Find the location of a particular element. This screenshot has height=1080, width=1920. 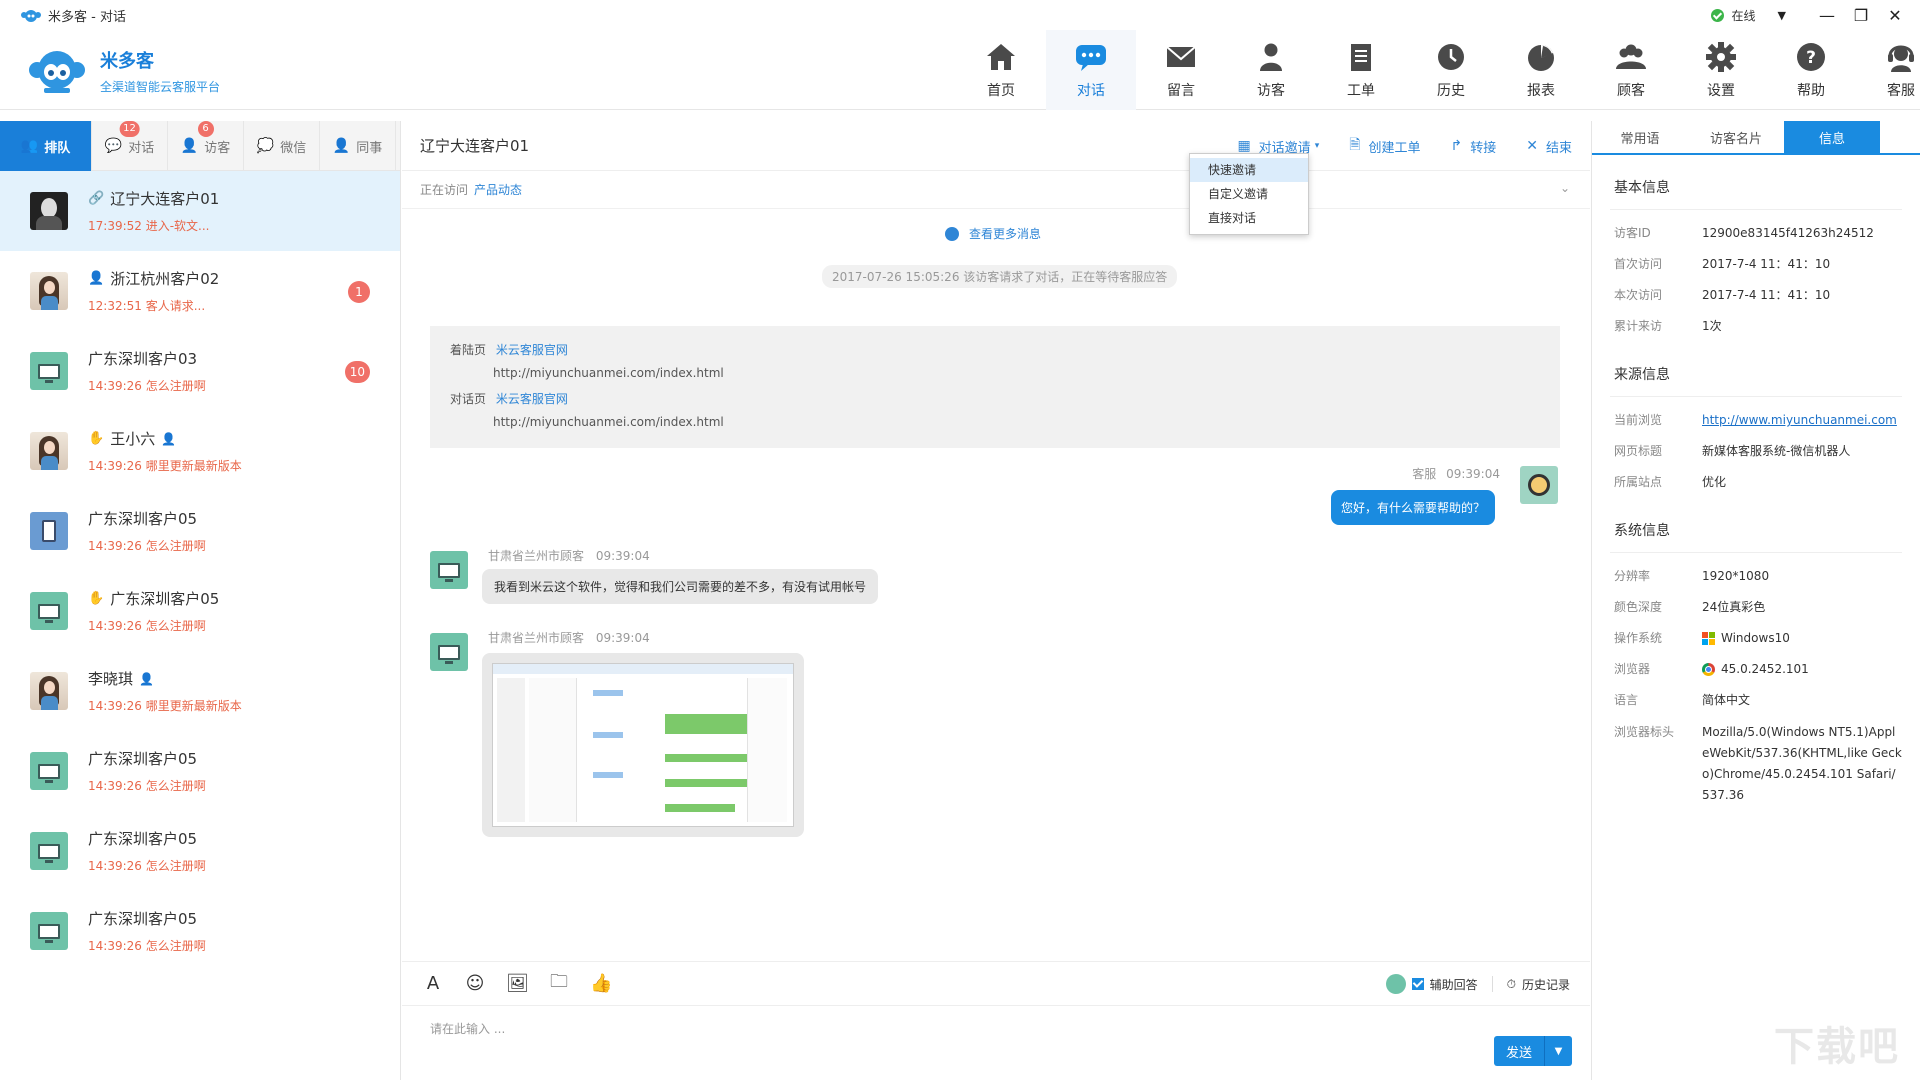

pie-chart-icon is located at coordinates (1541, 58).